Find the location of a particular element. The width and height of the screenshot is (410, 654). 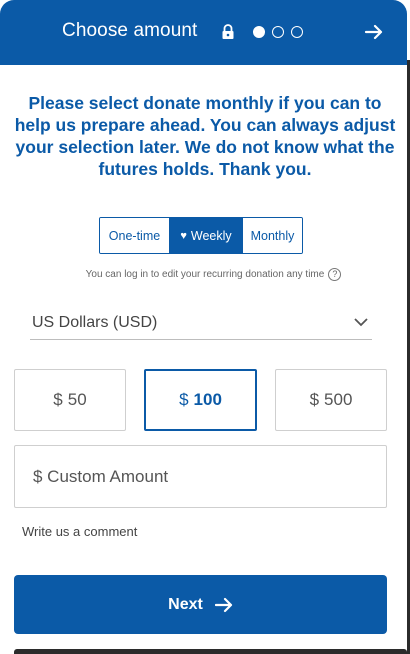

header-bar: Choose amount is located at coordinates (203, 32).